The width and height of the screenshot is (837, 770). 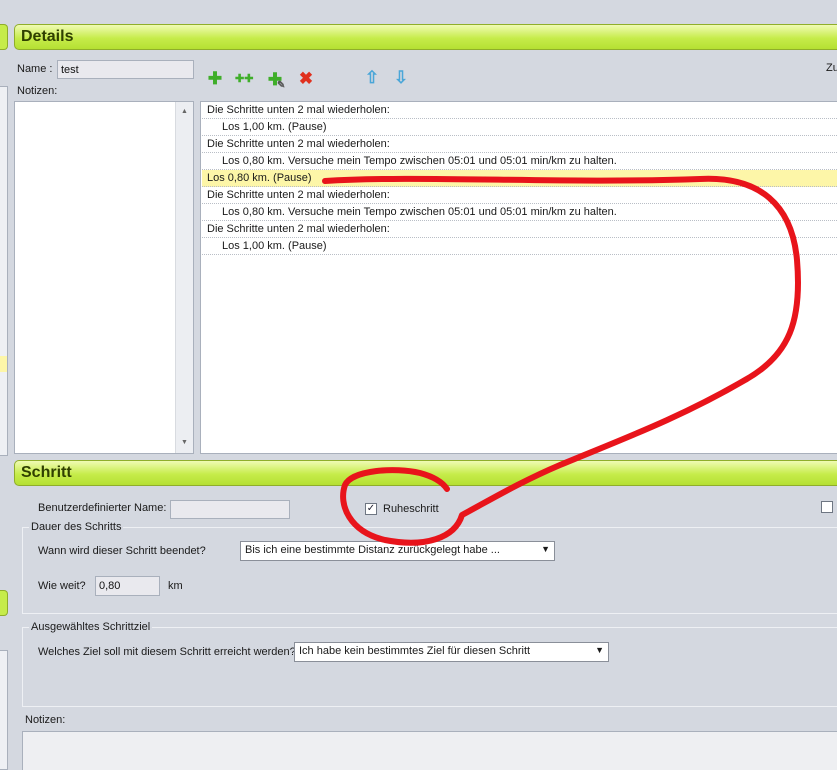 I want to click on custom-name-label: Benutzerdefinierter Name:, so click(x=102, y=508).